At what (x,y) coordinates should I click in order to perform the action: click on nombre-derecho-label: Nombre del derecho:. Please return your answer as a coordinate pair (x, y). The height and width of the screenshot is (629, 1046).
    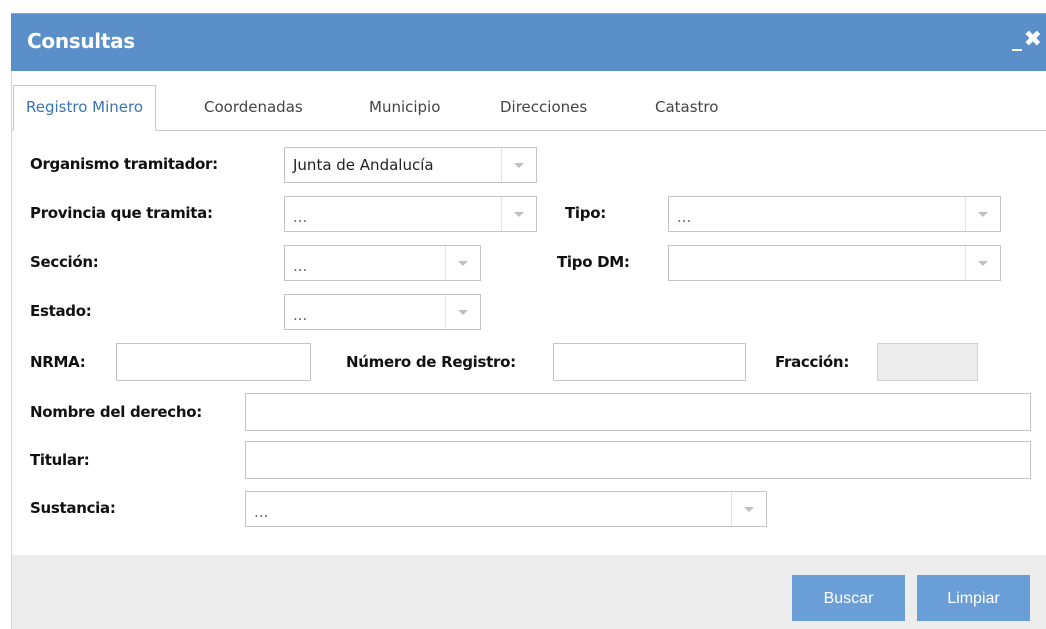
    Looking at the image, I should click on (116, 412).